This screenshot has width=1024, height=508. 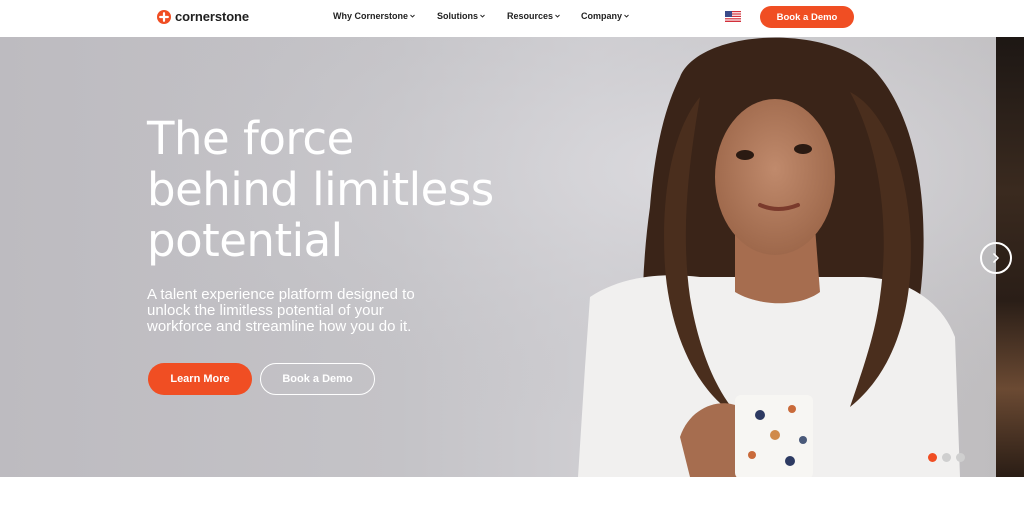 What do you see at coordinates (371, 16) in the screenshot?
I see `nav-label: Why Cornerstone` at bounding box center [371, 16].